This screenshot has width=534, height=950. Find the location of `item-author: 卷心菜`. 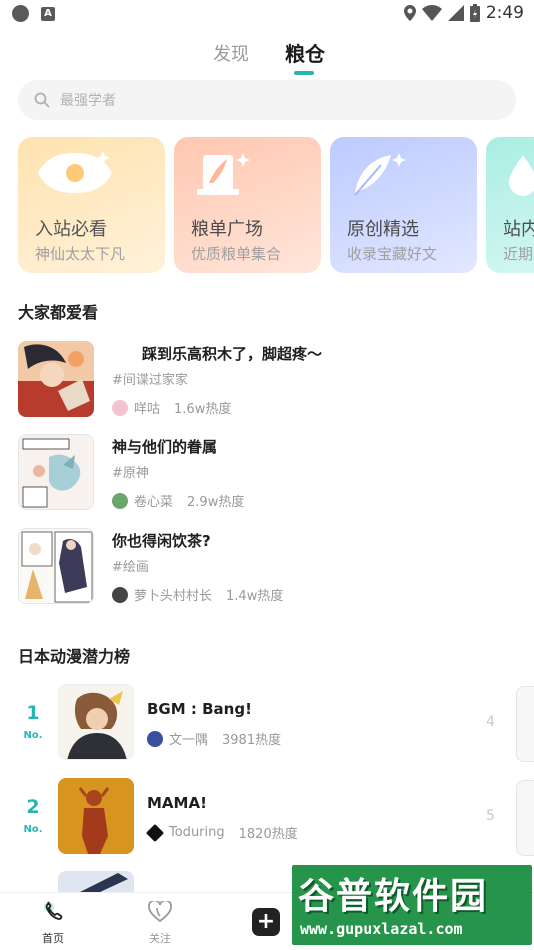

item-author: 卷心菜 is located at coordinates (153, 500).